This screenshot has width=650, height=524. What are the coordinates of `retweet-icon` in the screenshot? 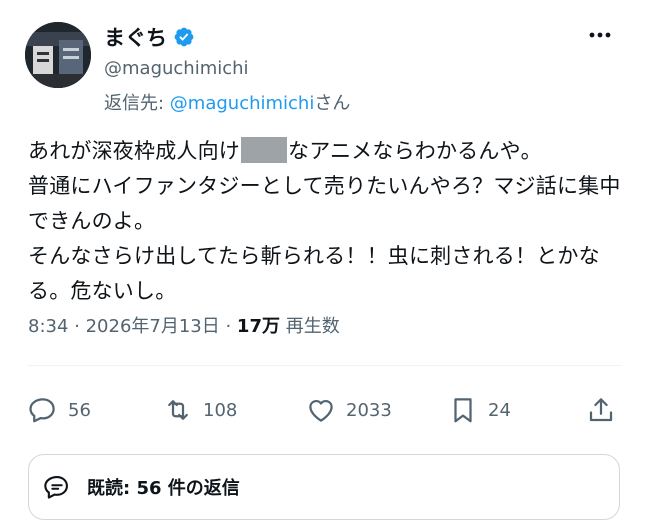 It's located at (178, 410).